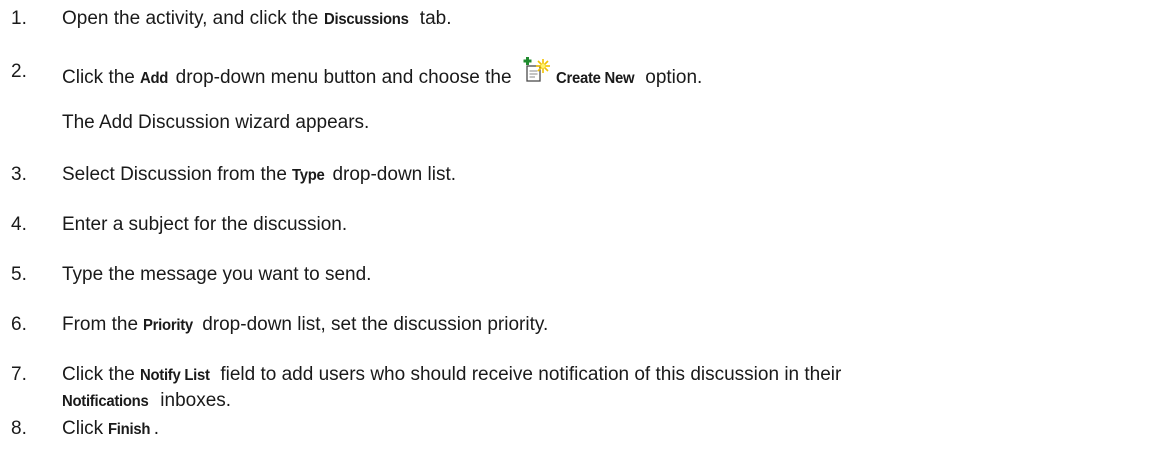  Describe the element at coordinates (19, 274) in the screenshot. I see `step-number: 5.` at that location.